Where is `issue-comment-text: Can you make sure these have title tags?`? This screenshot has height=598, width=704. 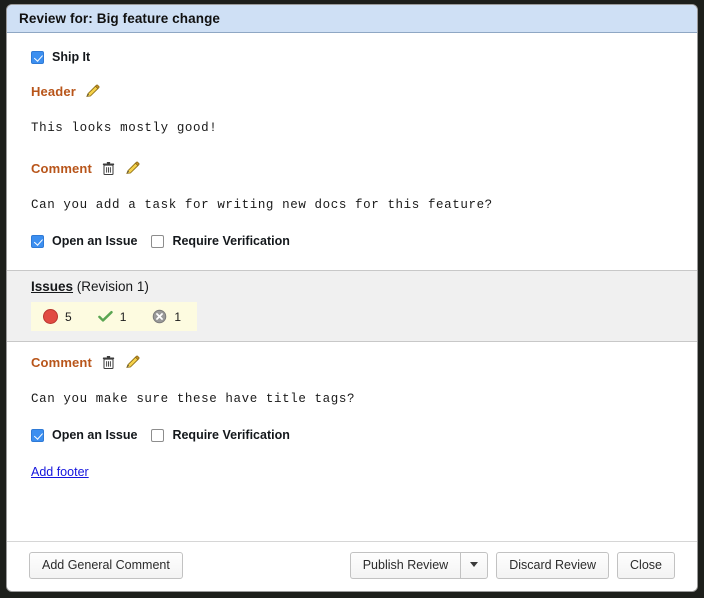
issue-comment-text: Can you make sure these have title tags? is located at coordinates (193, 399).